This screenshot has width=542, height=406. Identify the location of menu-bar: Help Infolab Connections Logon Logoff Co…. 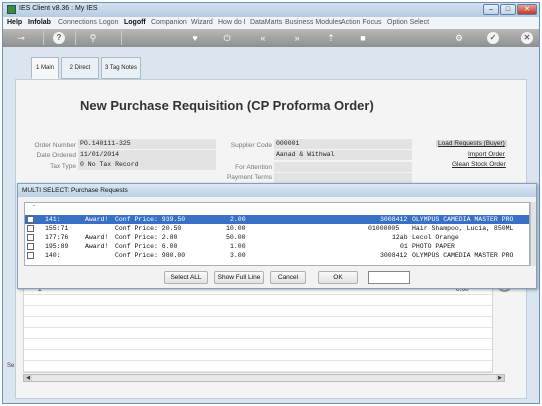
(271, 23).